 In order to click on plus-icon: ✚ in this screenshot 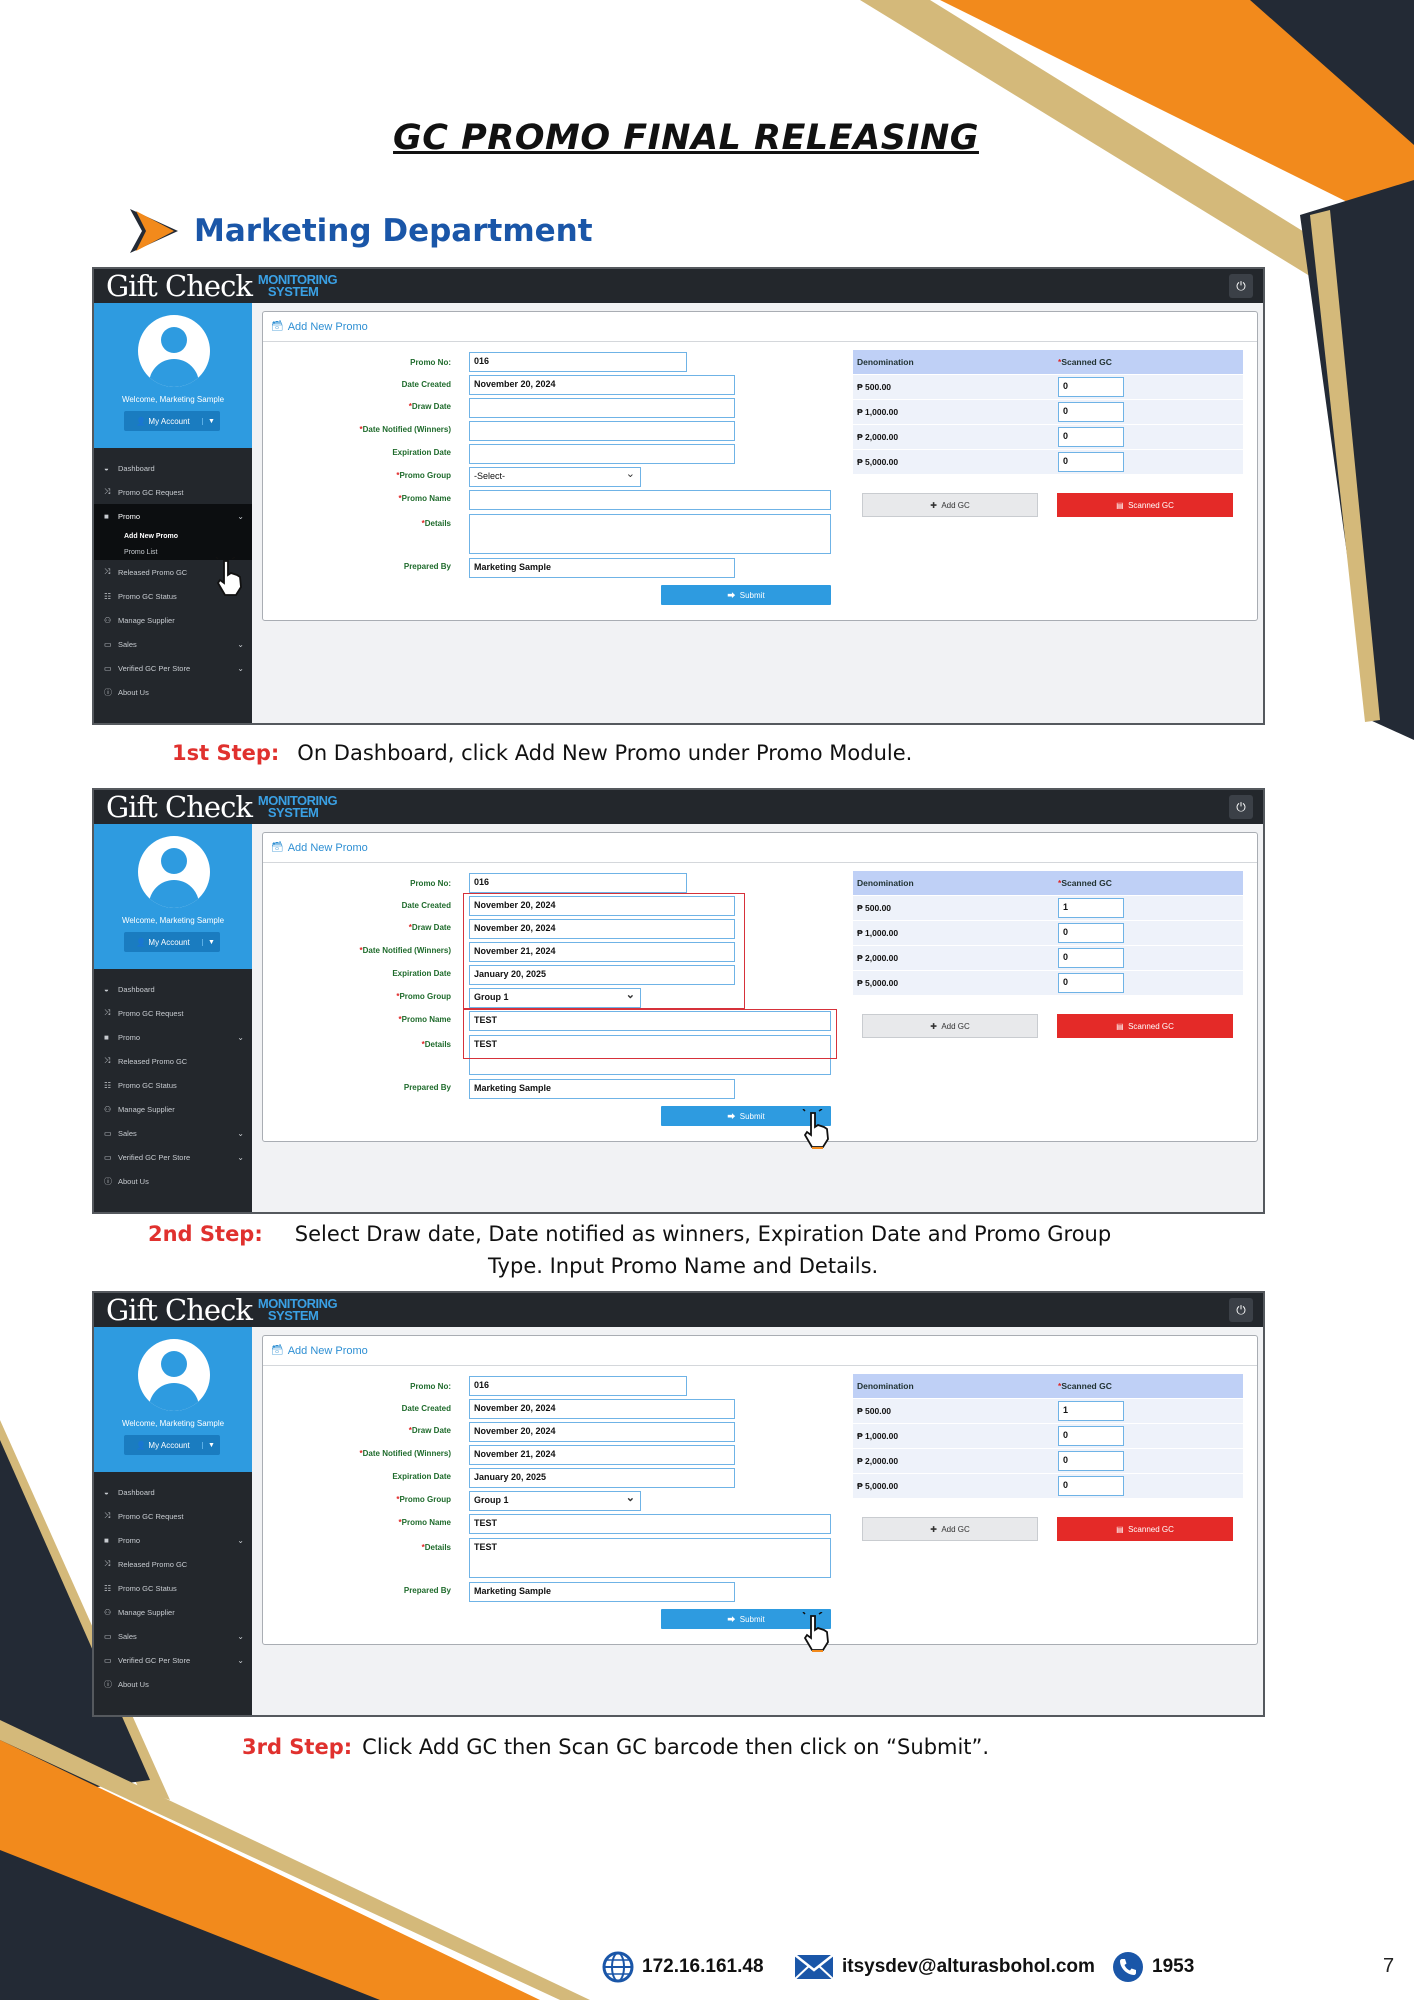, I will do `click(933, 1026)`.